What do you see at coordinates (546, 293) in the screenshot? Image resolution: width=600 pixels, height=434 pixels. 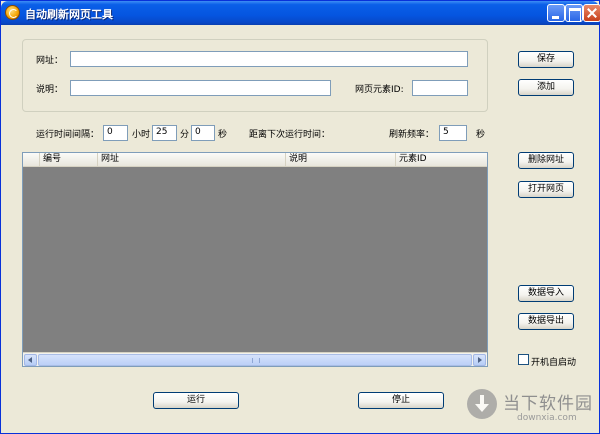 I see `import-data-button: 数据导入` at bounding box center [546, 293].